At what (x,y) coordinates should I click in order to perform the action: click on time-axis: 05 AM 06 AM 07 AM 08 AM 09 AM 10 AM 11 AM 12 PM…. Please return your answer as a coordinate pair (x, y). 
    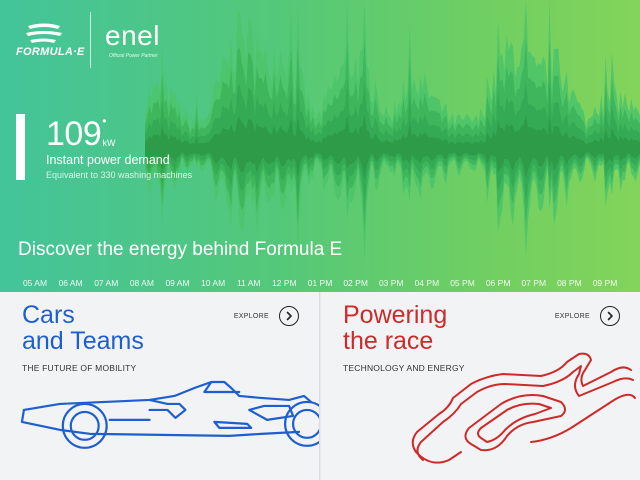
    Looking at the image, I should click on (320, 285).